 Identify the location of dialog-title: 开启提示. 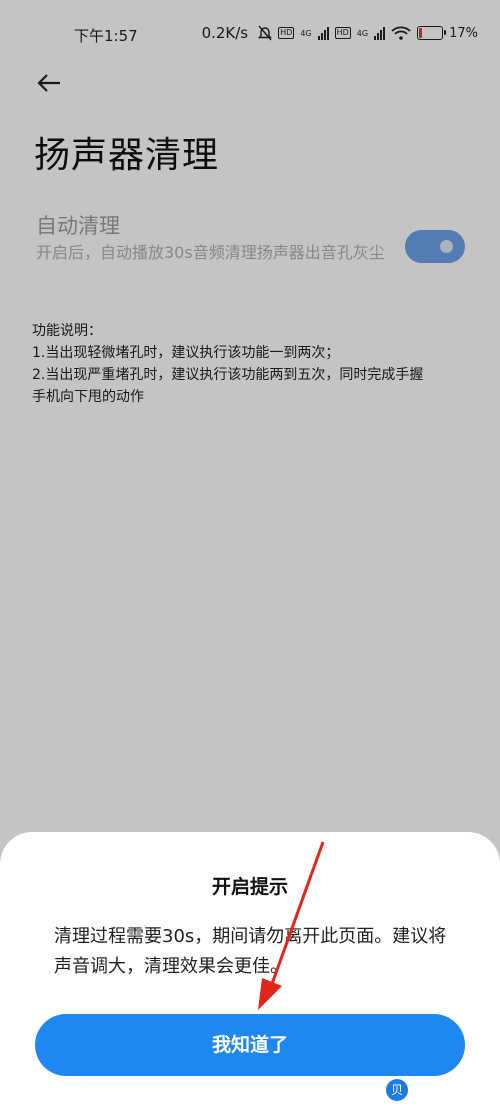
(249, 887).